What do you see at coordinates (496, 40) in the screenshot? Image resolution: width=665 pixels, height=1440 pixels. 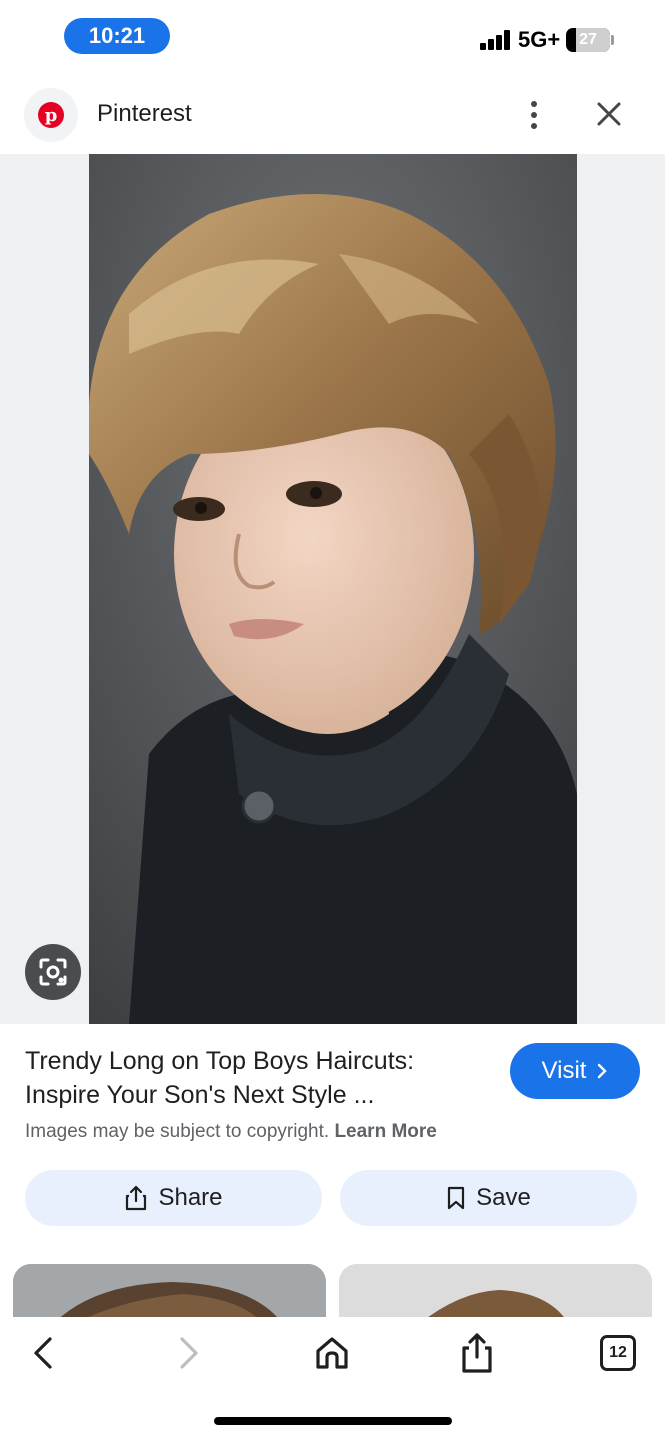 I see `signal-icon` at bounding box center [496, 40].